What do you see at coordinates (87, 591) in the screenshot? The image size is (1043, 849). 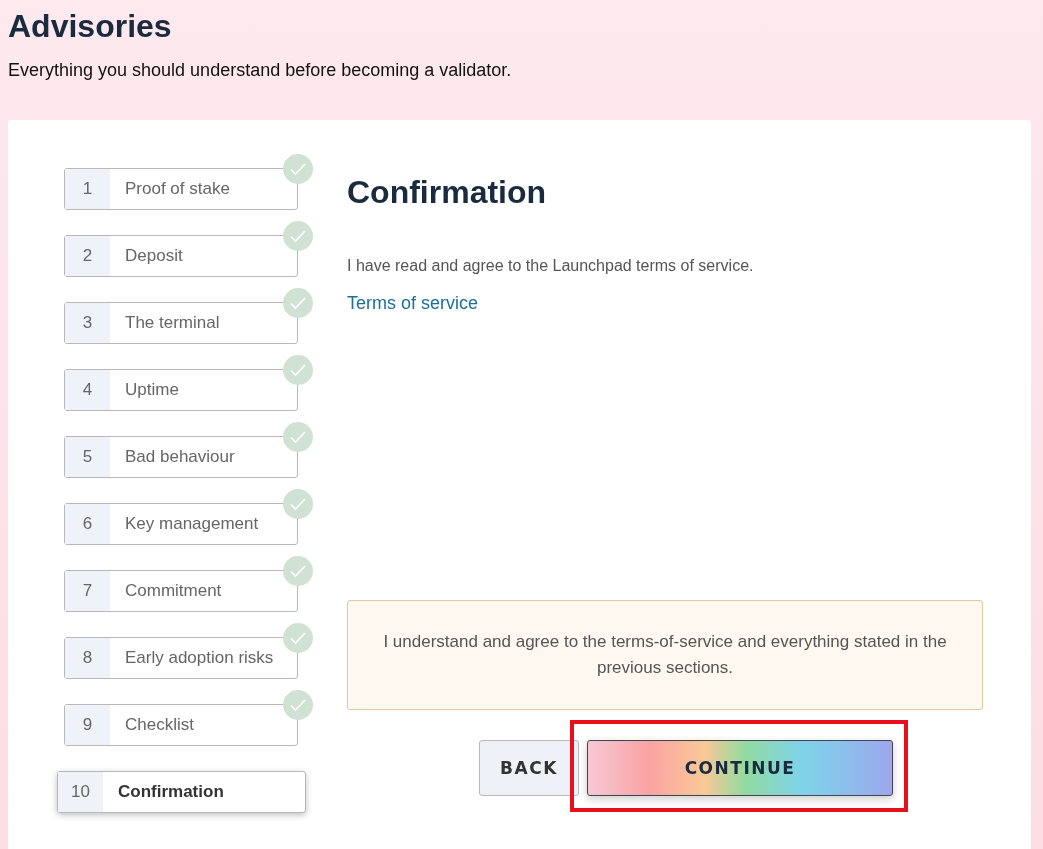 I see `step-number: 7` at bounding box center [87, 591].